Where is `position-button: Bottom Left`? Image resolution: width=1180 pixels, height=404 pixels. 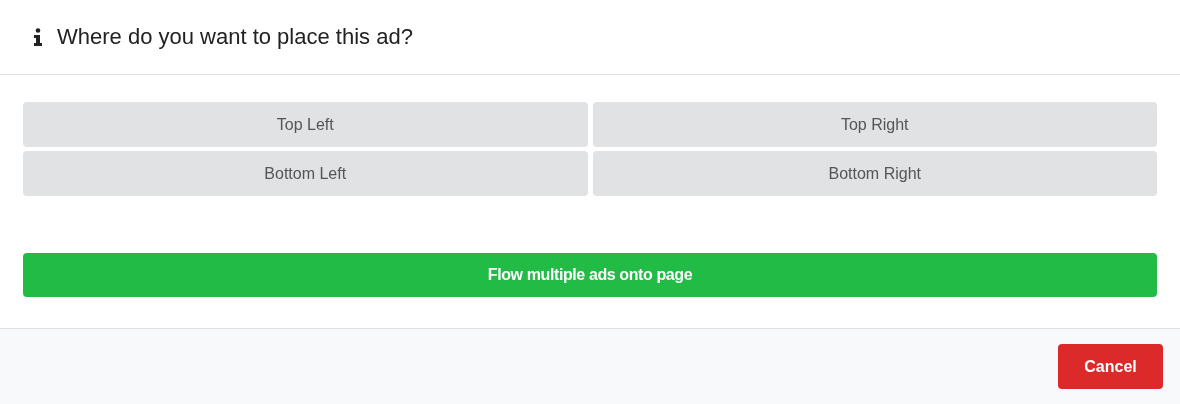
position-button: Bottom Left is located at coordinates (305, 173).